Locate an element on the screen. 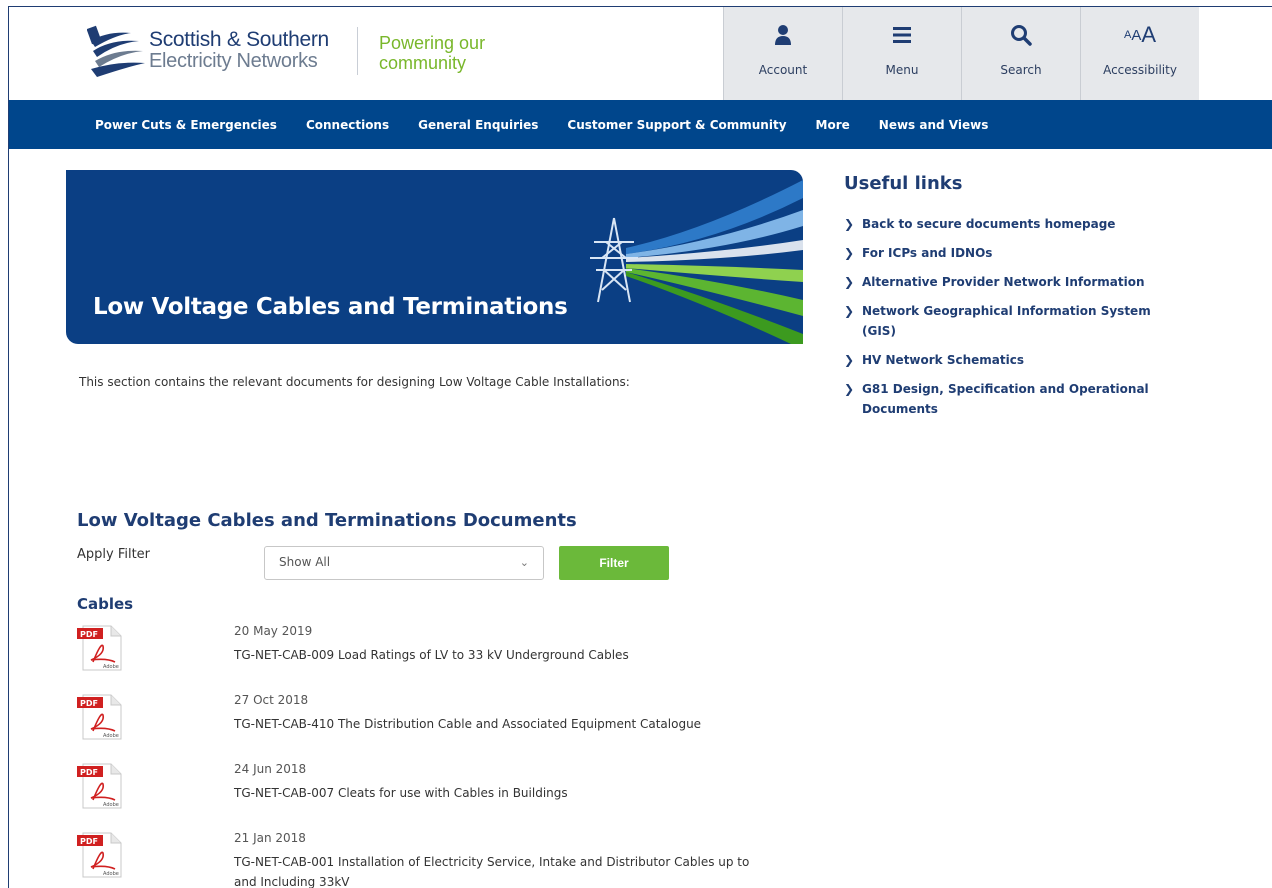 This screenshot has width=1272, height=888. useful-link-label: Alternative Provider Network Information is located at coordinates (1003, 282).